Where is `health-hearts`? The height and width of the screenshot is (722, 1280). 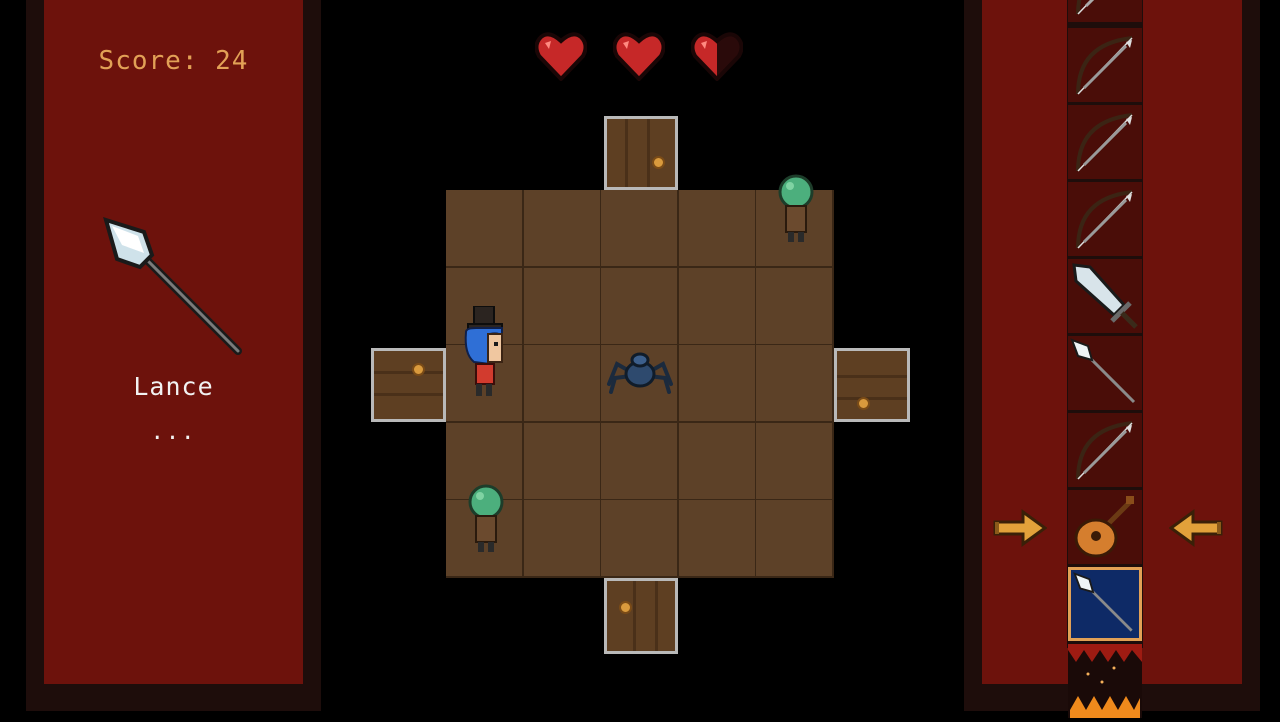 health-hearts is located at coordinates (641, 57).